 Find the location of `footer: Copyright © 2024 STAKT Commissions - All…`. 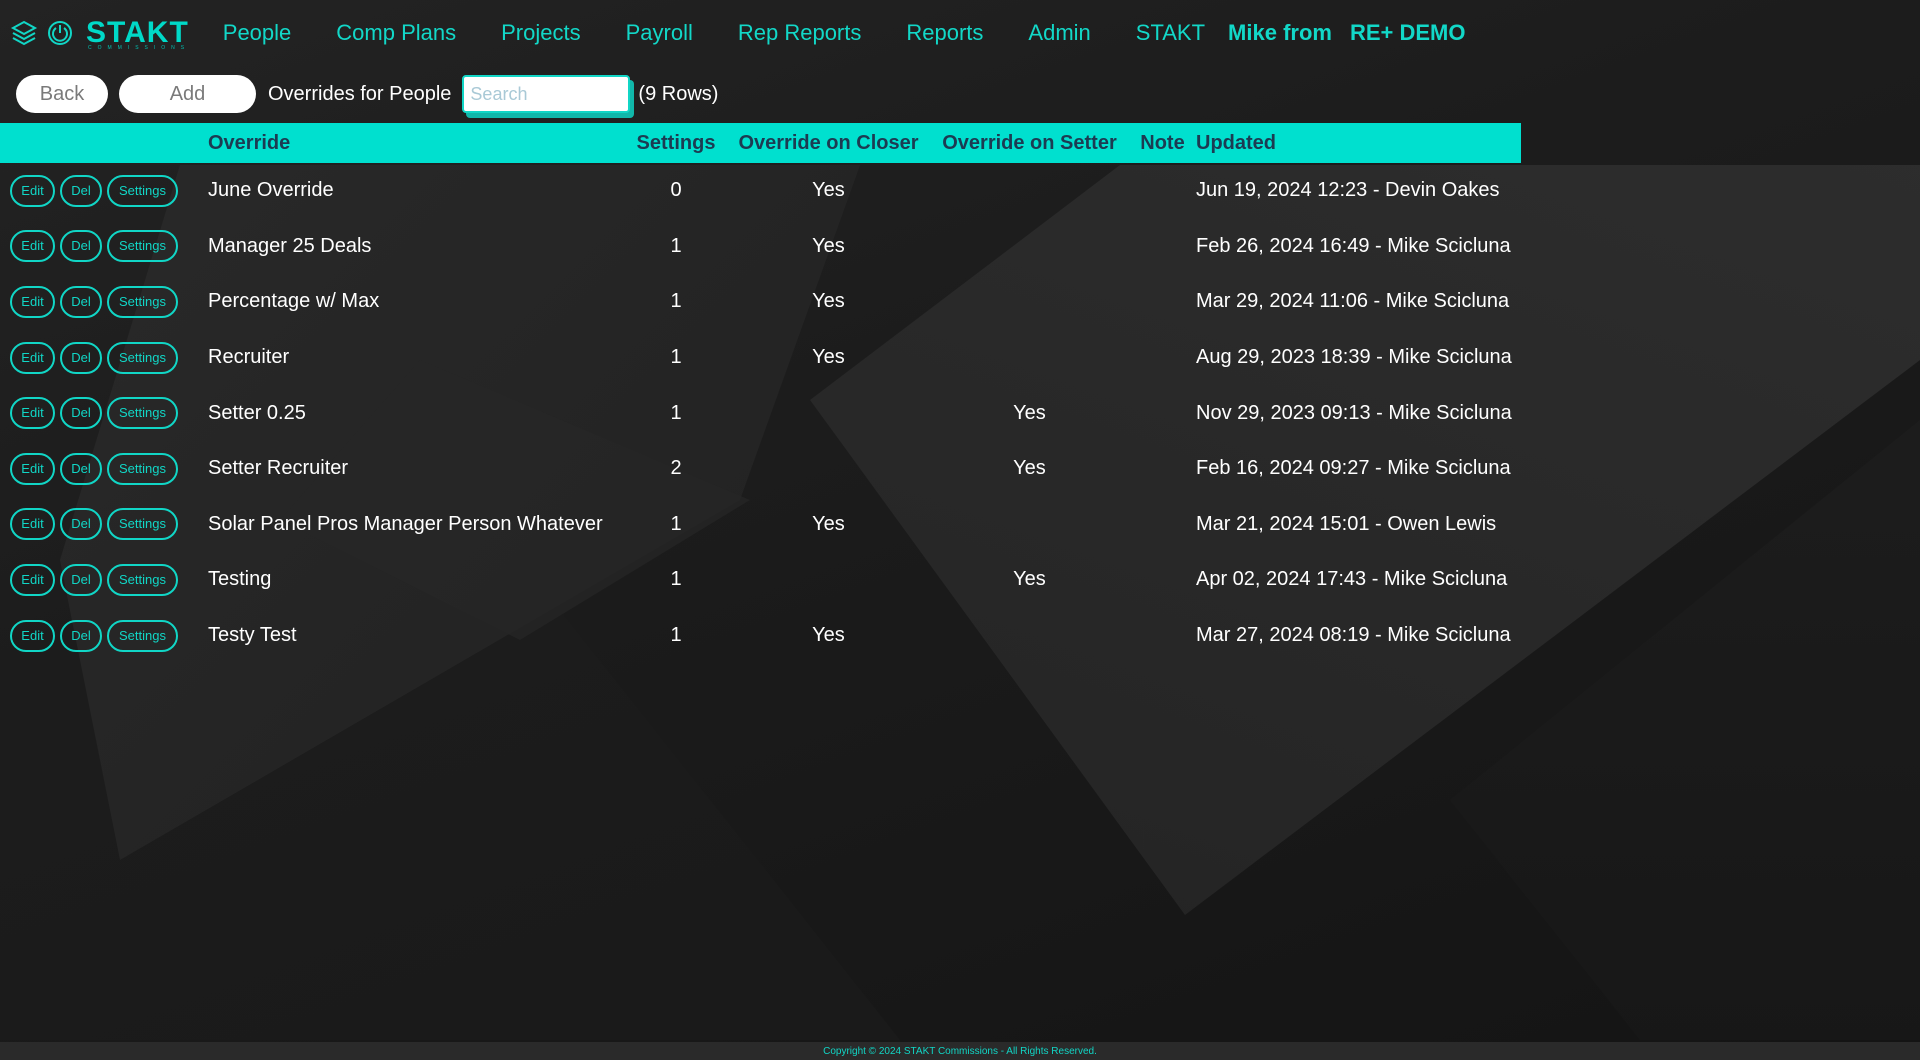

footer: Copyright © 2024 STAKT Commissions - All… is located at coordinates (960, 1051).